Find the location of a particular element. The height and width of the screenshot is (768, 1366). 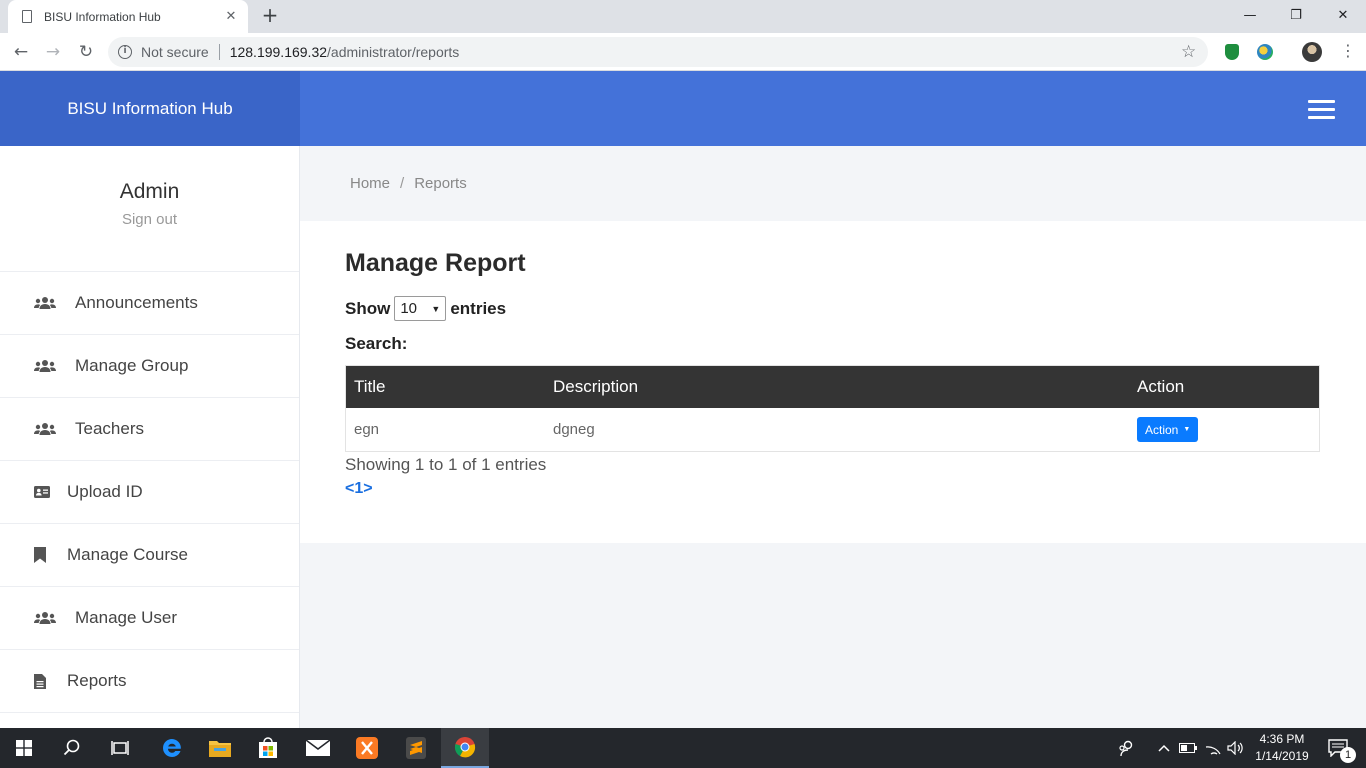

browser-menu-icon: ⋮ is located at coordinates (1348, 50).